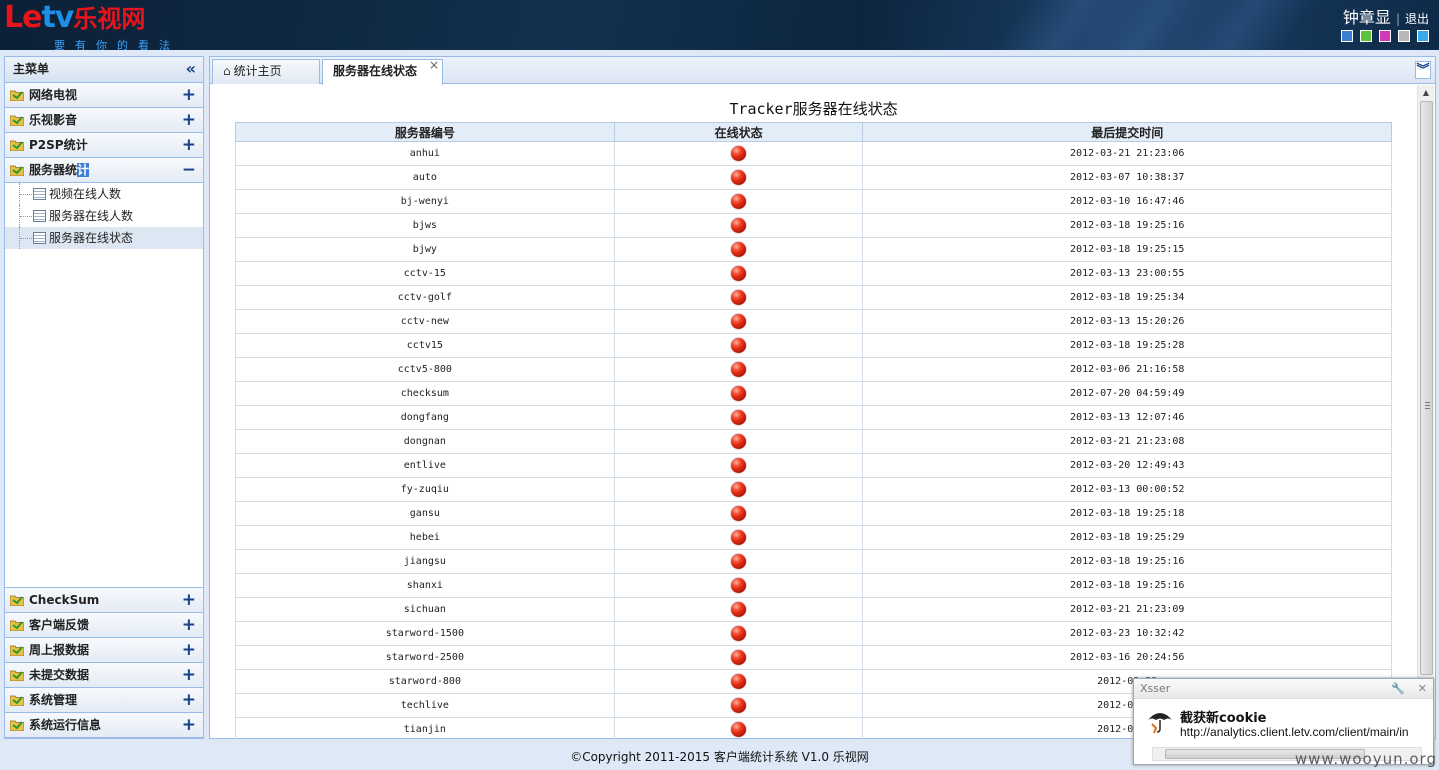 The height and width of the screenshot is (770, 1439). Describe the element at coordinates (1398, 689) in the screenshot. I see `wrench-icon: 🔧` at that location.